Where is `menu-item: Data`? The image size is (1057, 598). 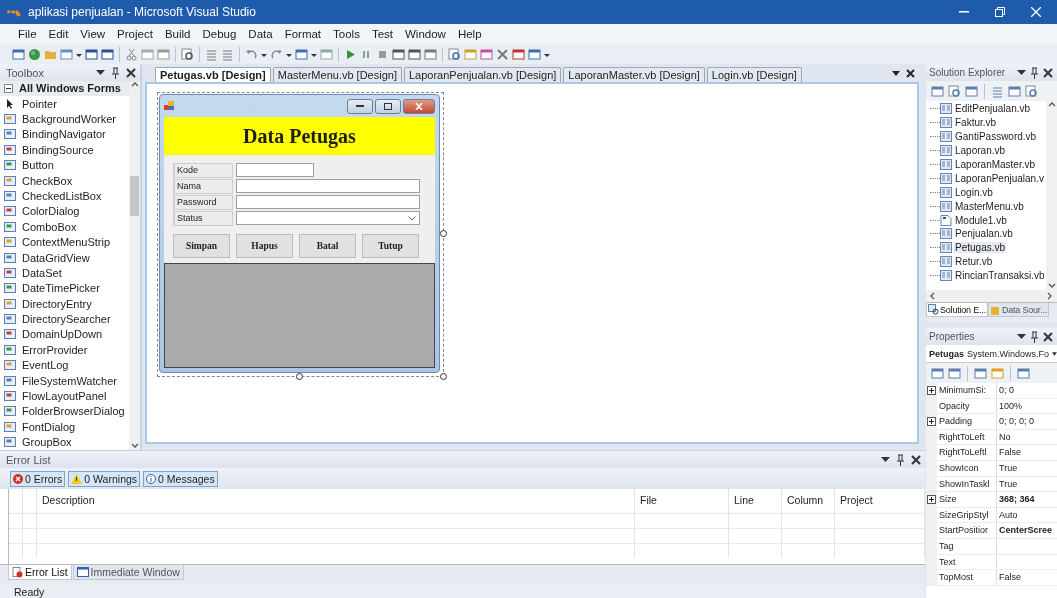
menu-item: Data is located at coordinates (260, 34).